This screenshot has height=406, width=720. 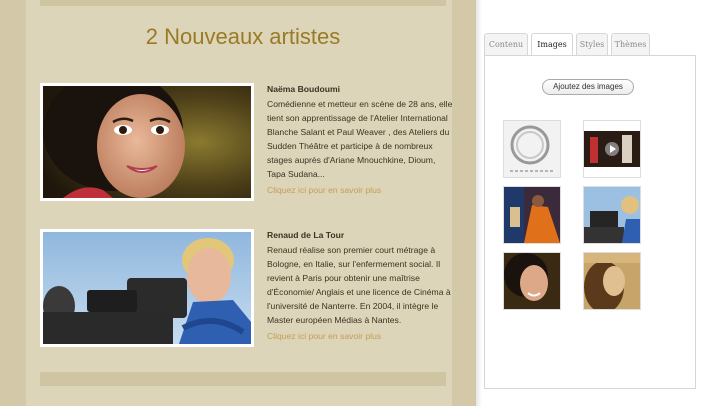 I want to click on portrait-image, so click(x=147, y=142).